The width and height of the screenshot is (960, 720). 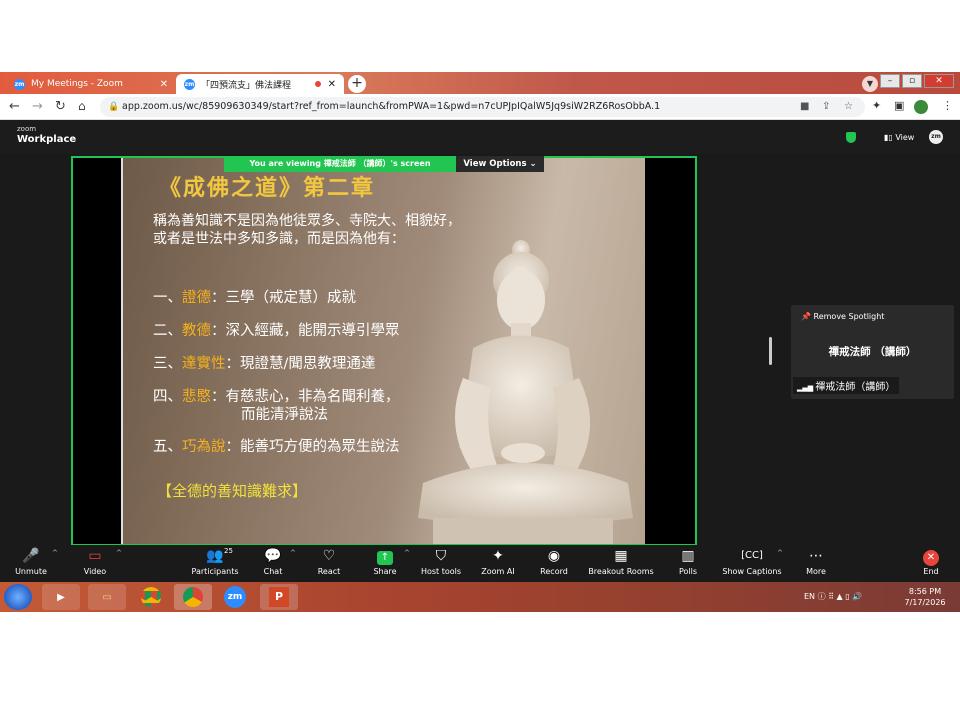 What do you see at coordinates (947, 105) in the screenshot?
I see `chrome-menu-icon: ⋮` at bounding box center [947, 105].